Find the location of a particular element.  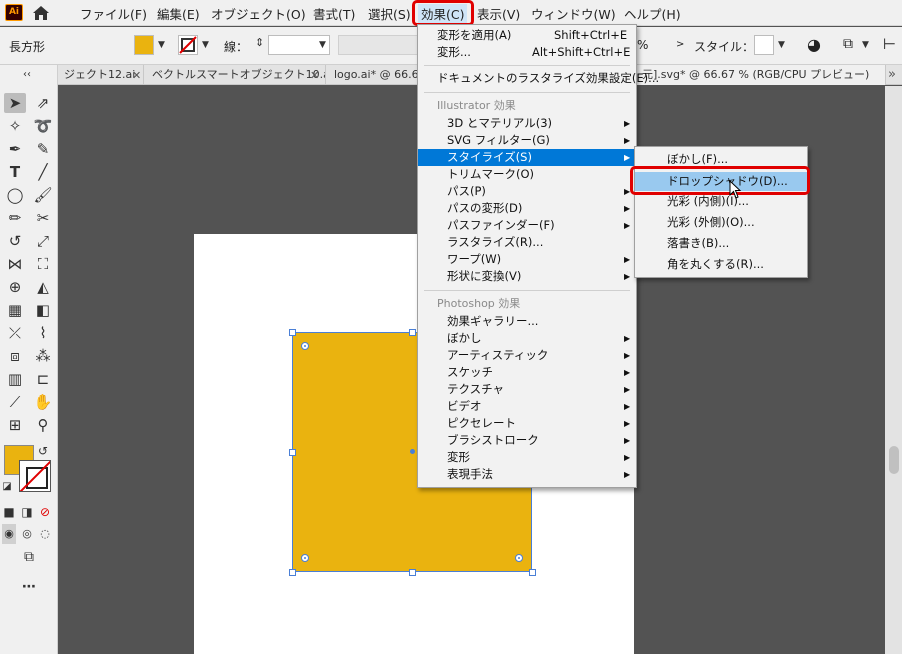

menu-item-sketch: スケッチ ▶ is located at coordinates (527, 372).